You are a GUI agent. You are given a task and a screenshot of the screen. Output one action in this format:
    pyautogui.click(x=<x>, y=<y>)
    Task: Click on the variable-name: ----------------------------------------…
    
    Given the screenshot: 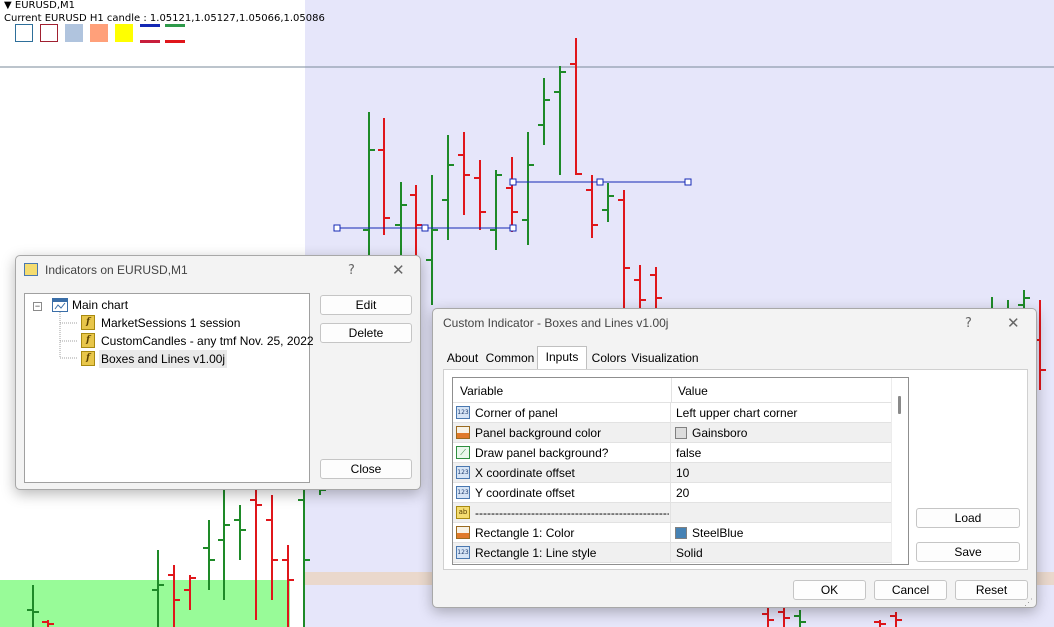 What is the action you would take?
    pyautogui.click(x=572, y=513)
    